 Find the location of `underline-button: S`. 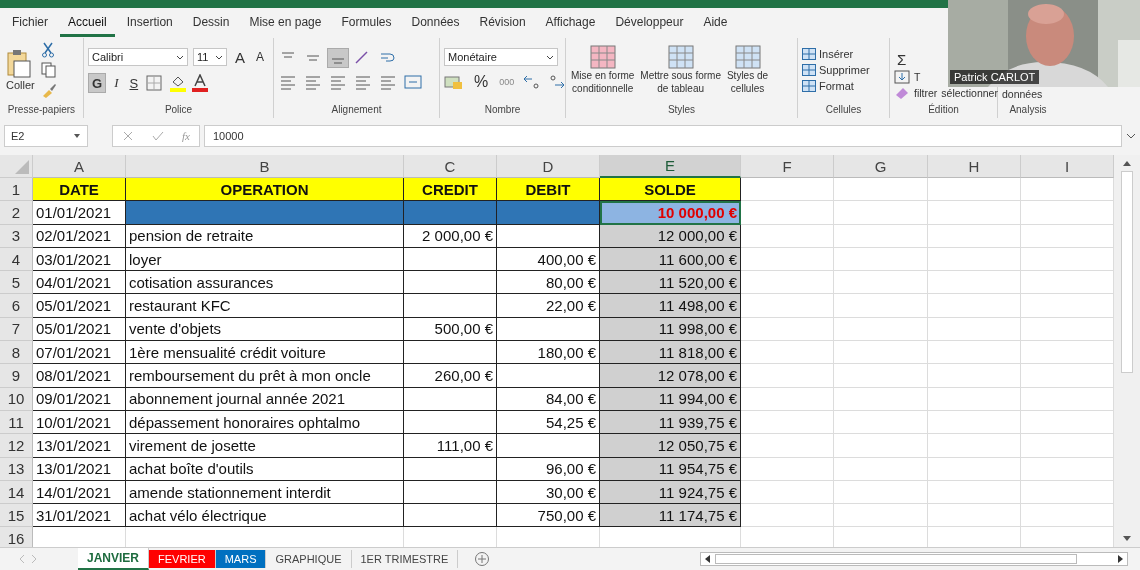

underline-button: S is located at coordinates (134, 83).